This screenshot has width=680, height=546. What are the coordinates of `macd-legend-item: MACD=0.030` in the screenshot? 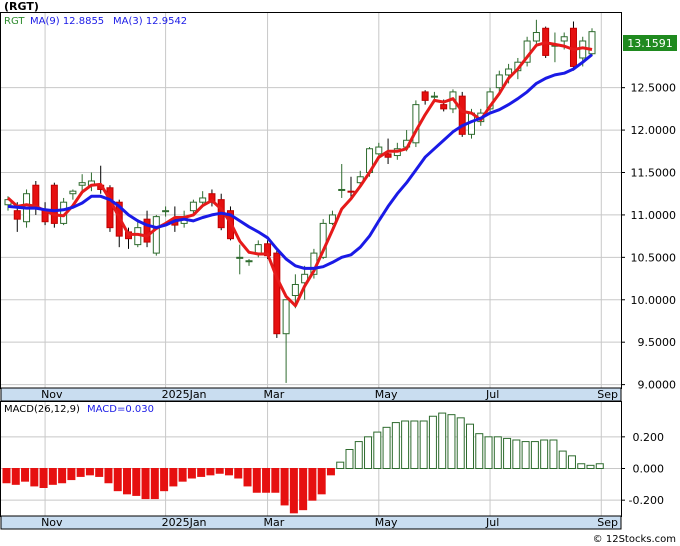 It's located at (120, 409).